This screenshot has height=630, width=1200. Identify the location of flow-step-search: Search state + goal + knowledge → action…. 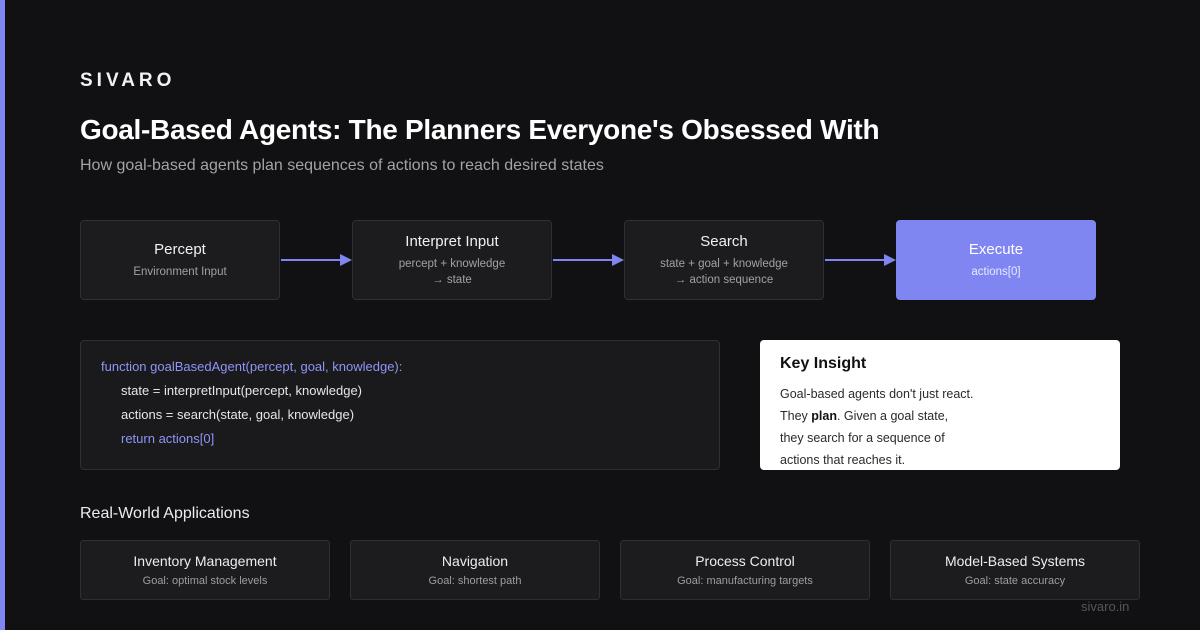
(724, 260).